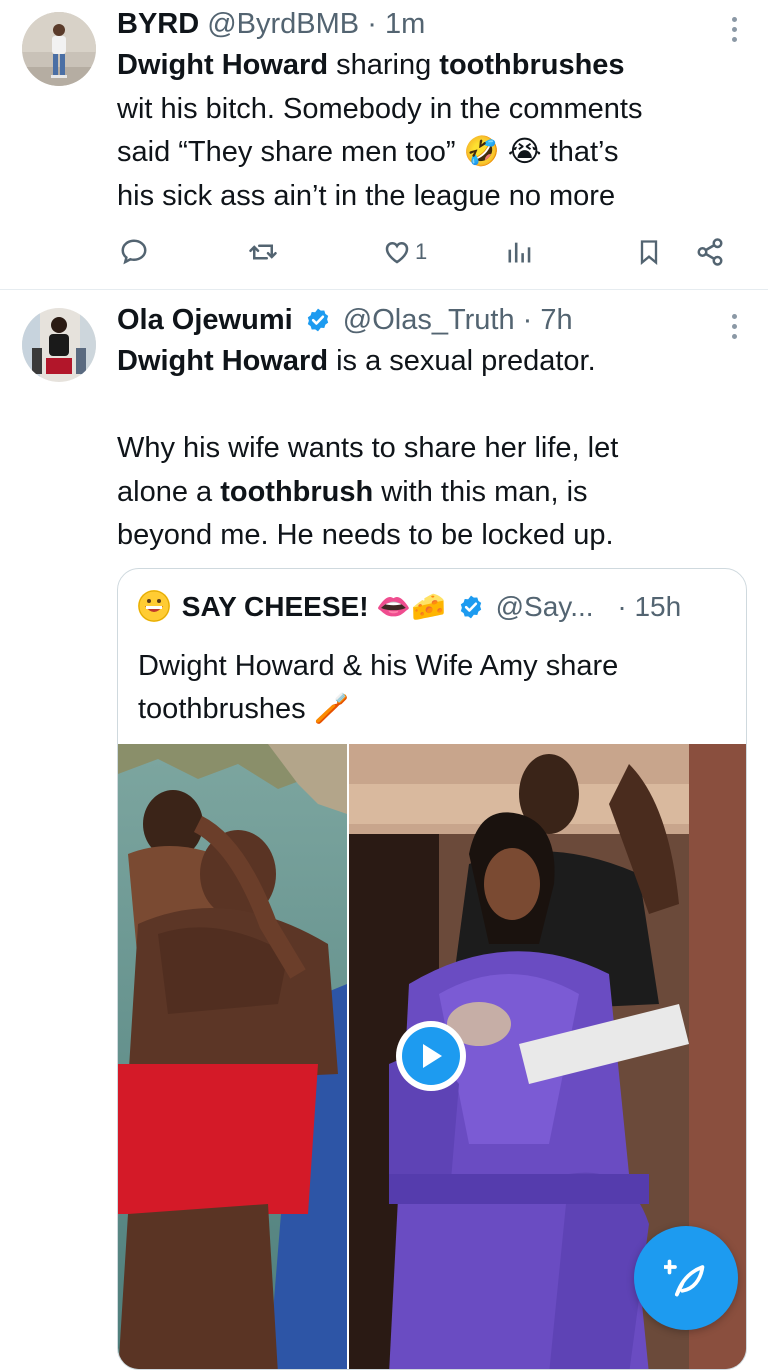 The image size is (768, 1370). I want to click on text-fragment: with this man, is, so click(480, 491).